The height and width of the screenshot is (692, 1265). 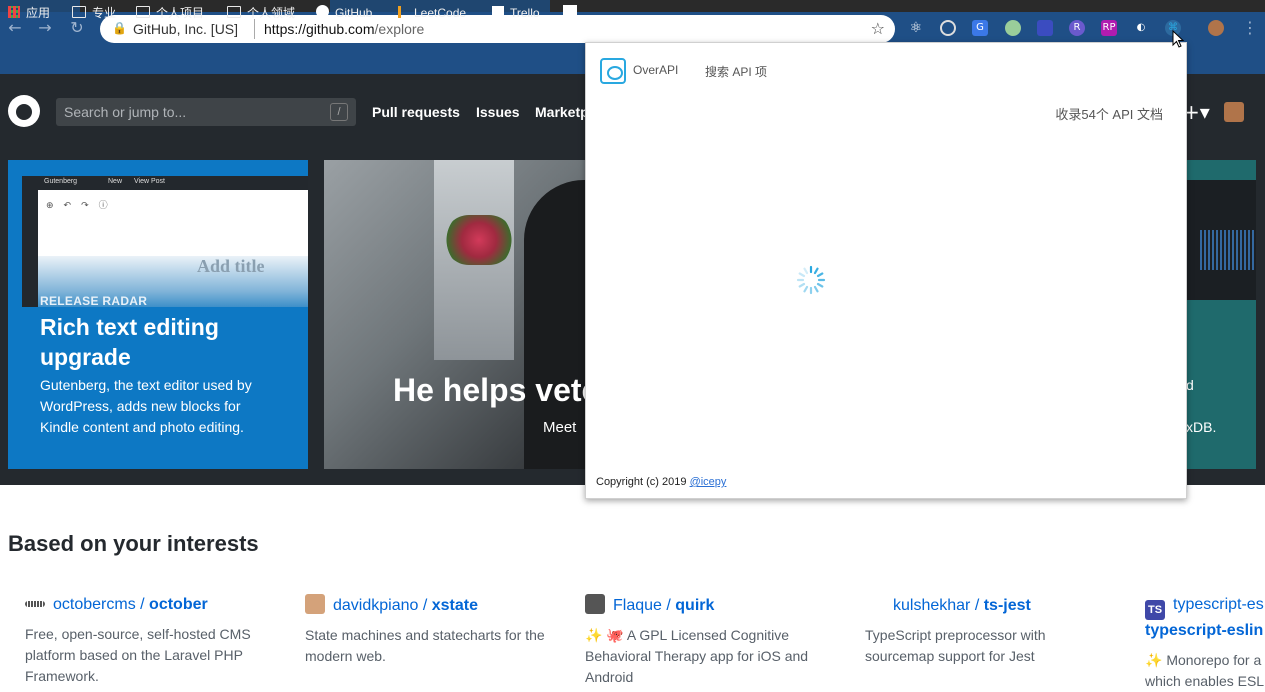 I want to click on davidkpiano-avatar, so click(x=315, y=604).